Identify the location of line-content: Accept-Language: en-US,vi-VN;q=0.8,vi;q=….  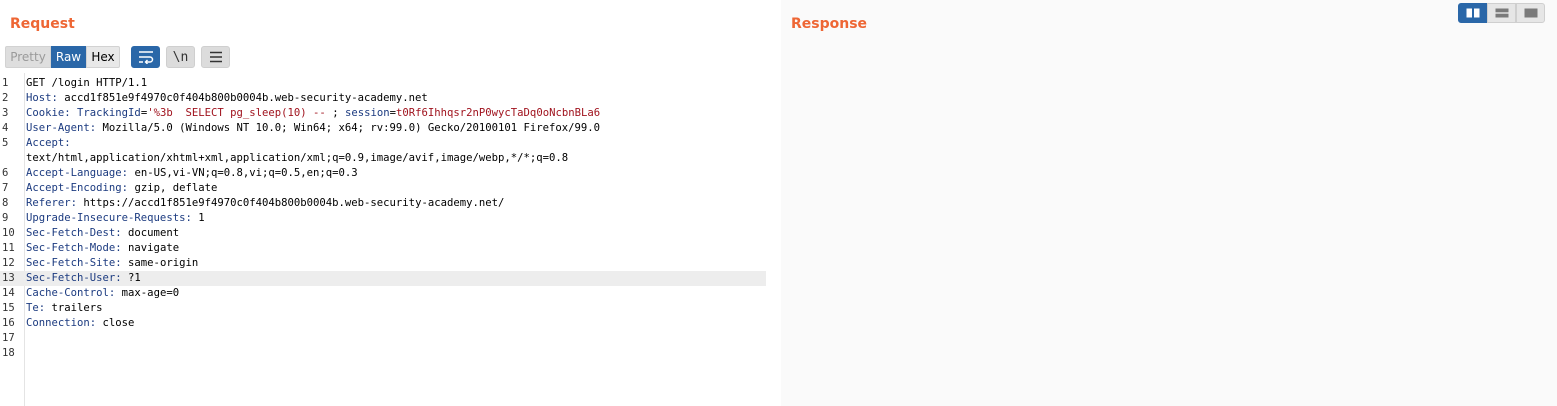
(192, 173).